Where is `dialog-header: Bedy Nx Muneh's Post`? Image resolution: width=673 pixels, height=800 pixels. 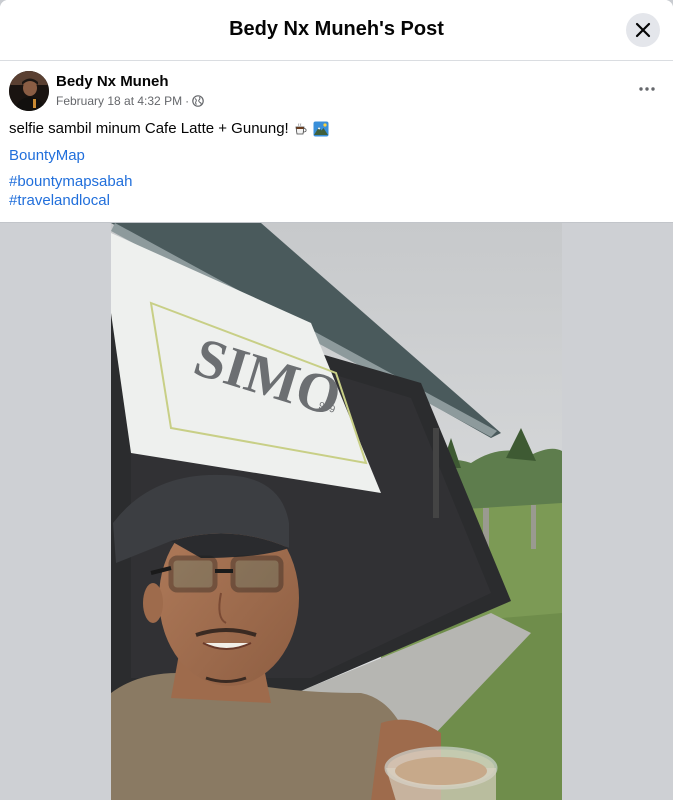 dialog-header: Bedy Nx Muneh's Post is located at coordinates (336, 30).